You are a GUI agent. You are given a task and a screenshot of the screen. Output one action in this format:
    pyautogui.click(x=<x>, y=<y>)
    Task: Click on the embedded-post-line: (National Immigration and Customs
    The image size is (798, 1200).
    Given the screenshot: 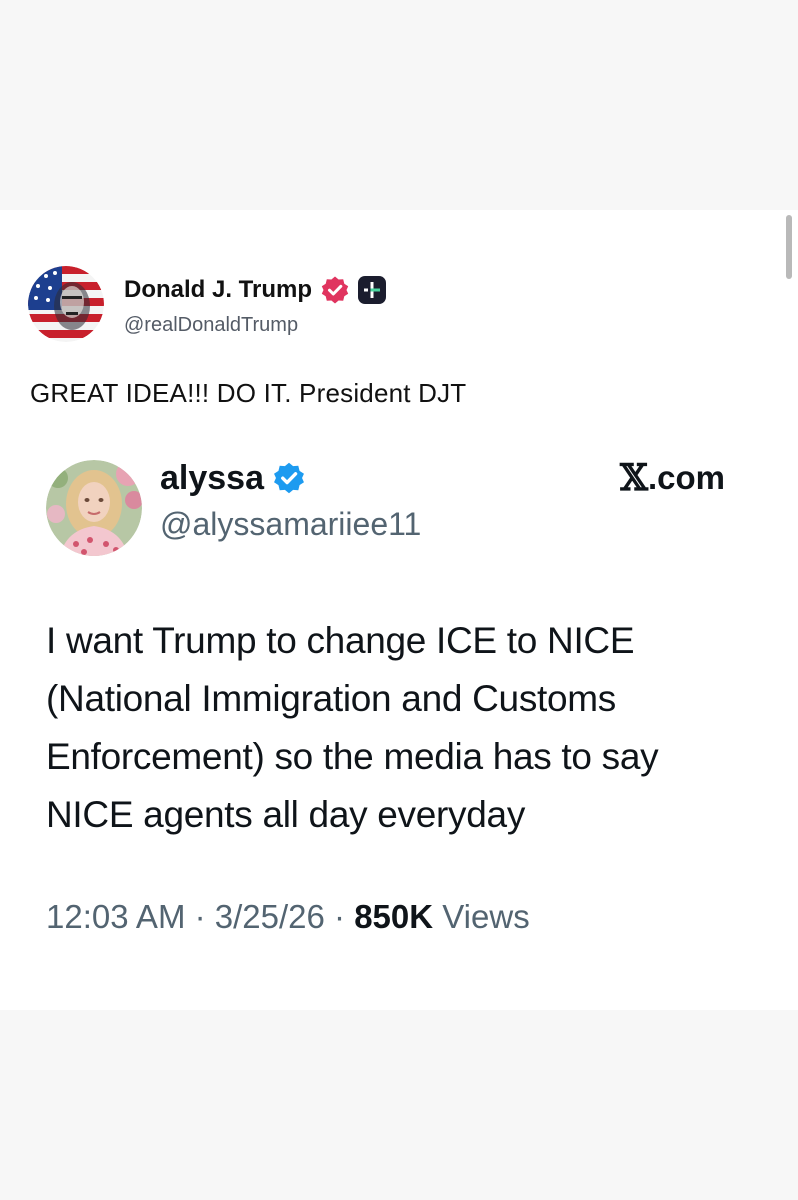 What is the action you would take?
    pyautogui.click(x=331, y=698)
    